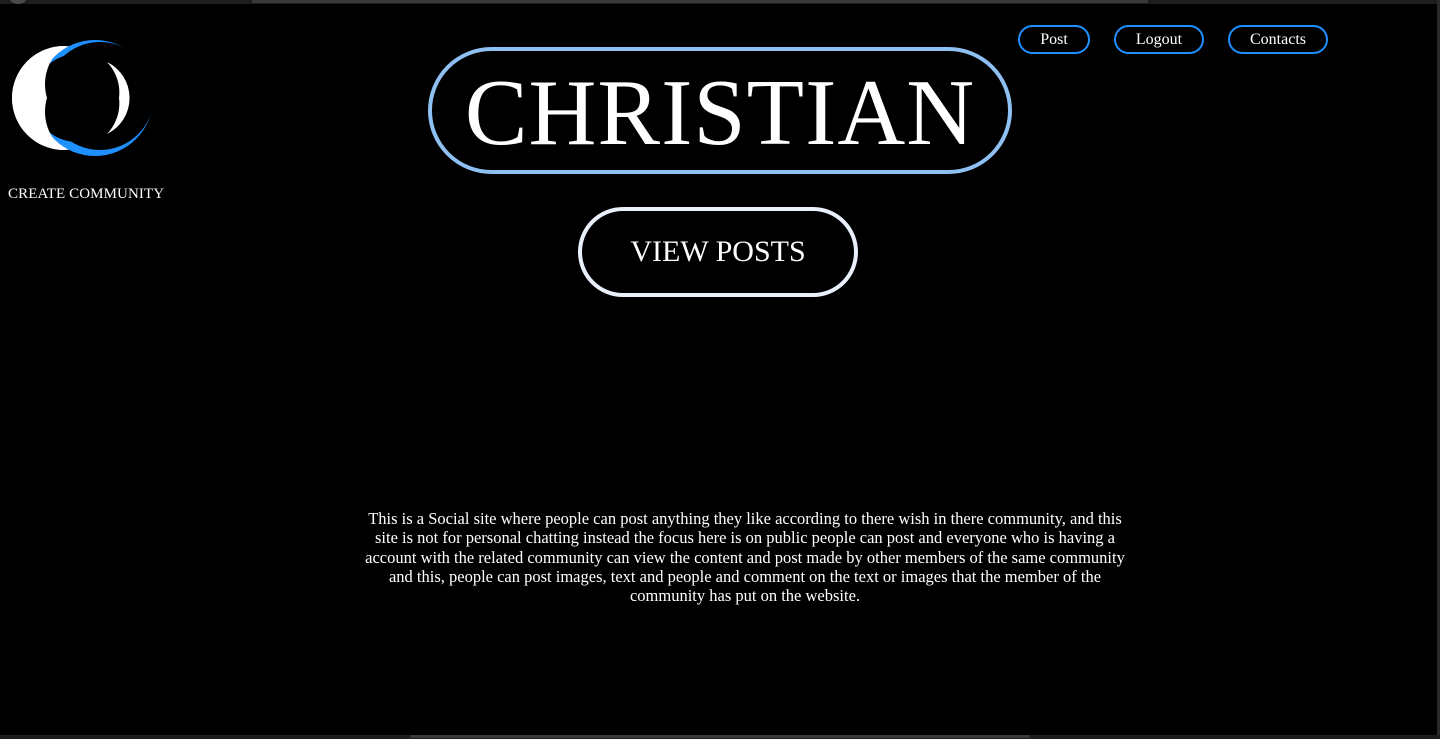 This screenshot has height=739, width=1440. What do you see at coordinates (86, 194) in the screenshot?
I see `create-community-link: CREATE COMMUNITY` at bounding box center [86, 194].